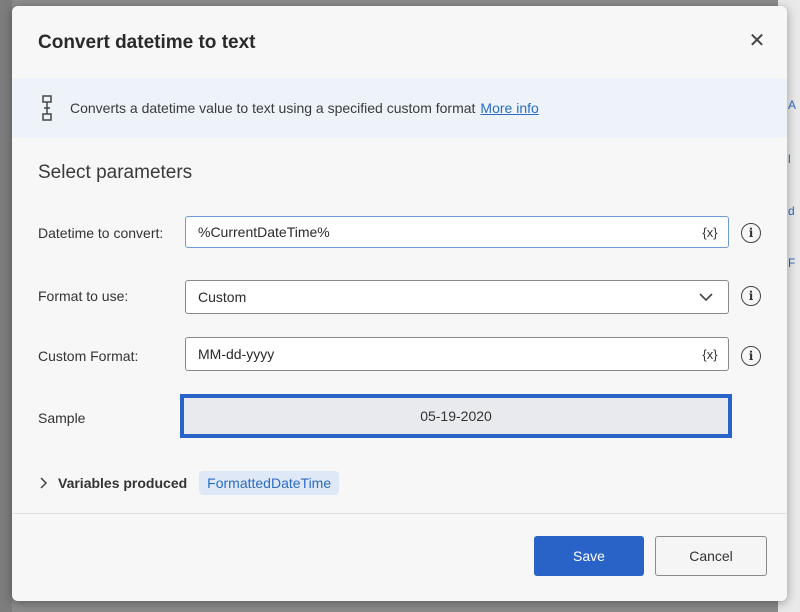 The image size is (800, 612). What do you see at coordinates (792, 105) in the screenshot?
I see `background-glyph: A` at bounding box center [792, 105].